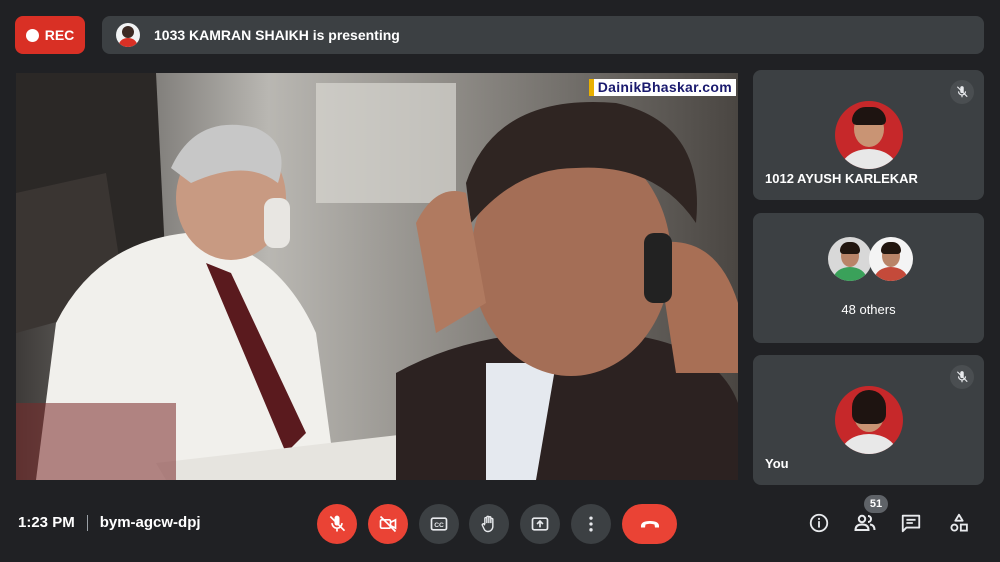 The image size is (1000, 562). What do you see at coordinates (150, 522) in the screenshot?
I see `meeting-code: bym-agcw-dpj` at bounding box center [150, 522].